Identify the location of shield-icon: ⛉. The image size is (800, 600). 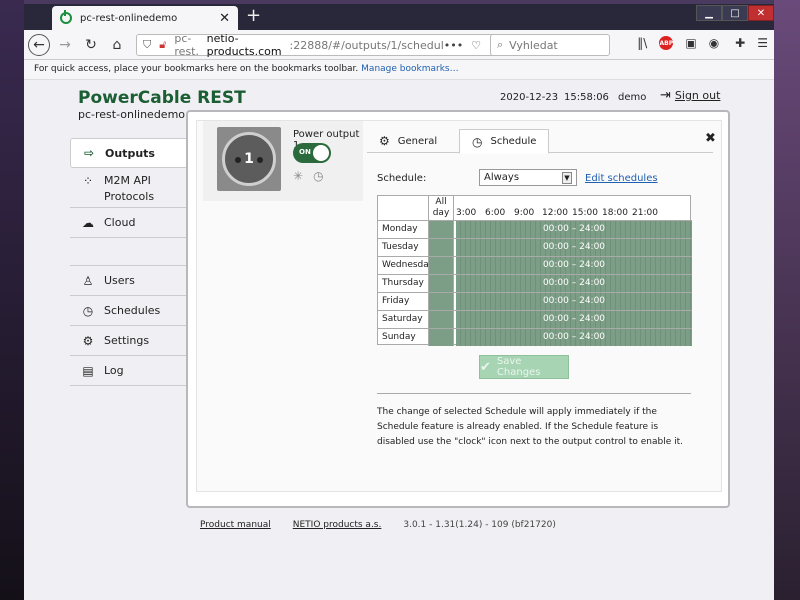
(147, 45).